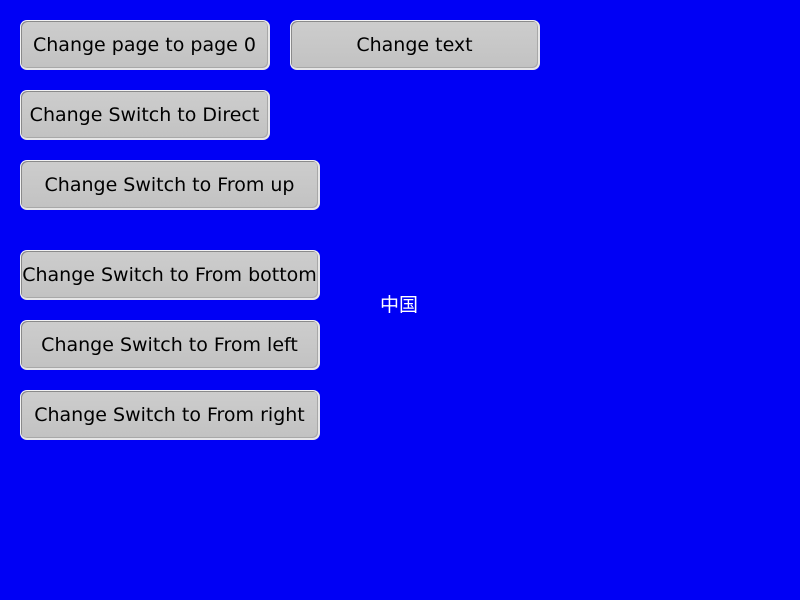  What do you see at coordinates (170, 185) in the screenshot?
I see `switch-from-up-button: Change Switch to From up` at bounding box center [170, 185].